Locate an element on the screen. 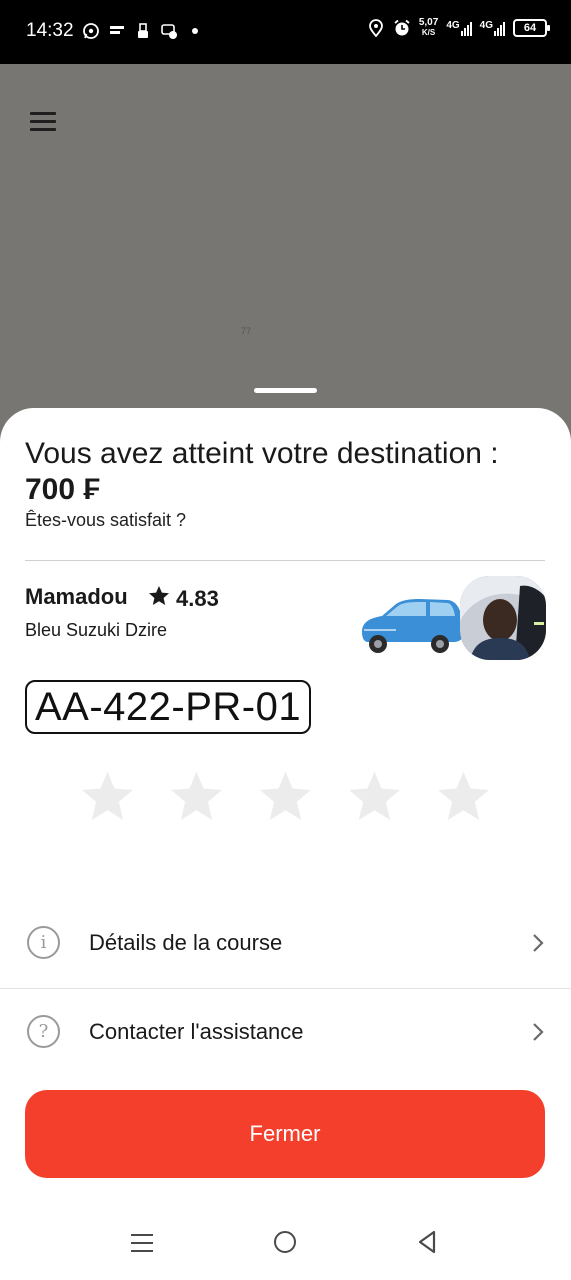  signal-2: 4G is located at coordinates (492, 28).